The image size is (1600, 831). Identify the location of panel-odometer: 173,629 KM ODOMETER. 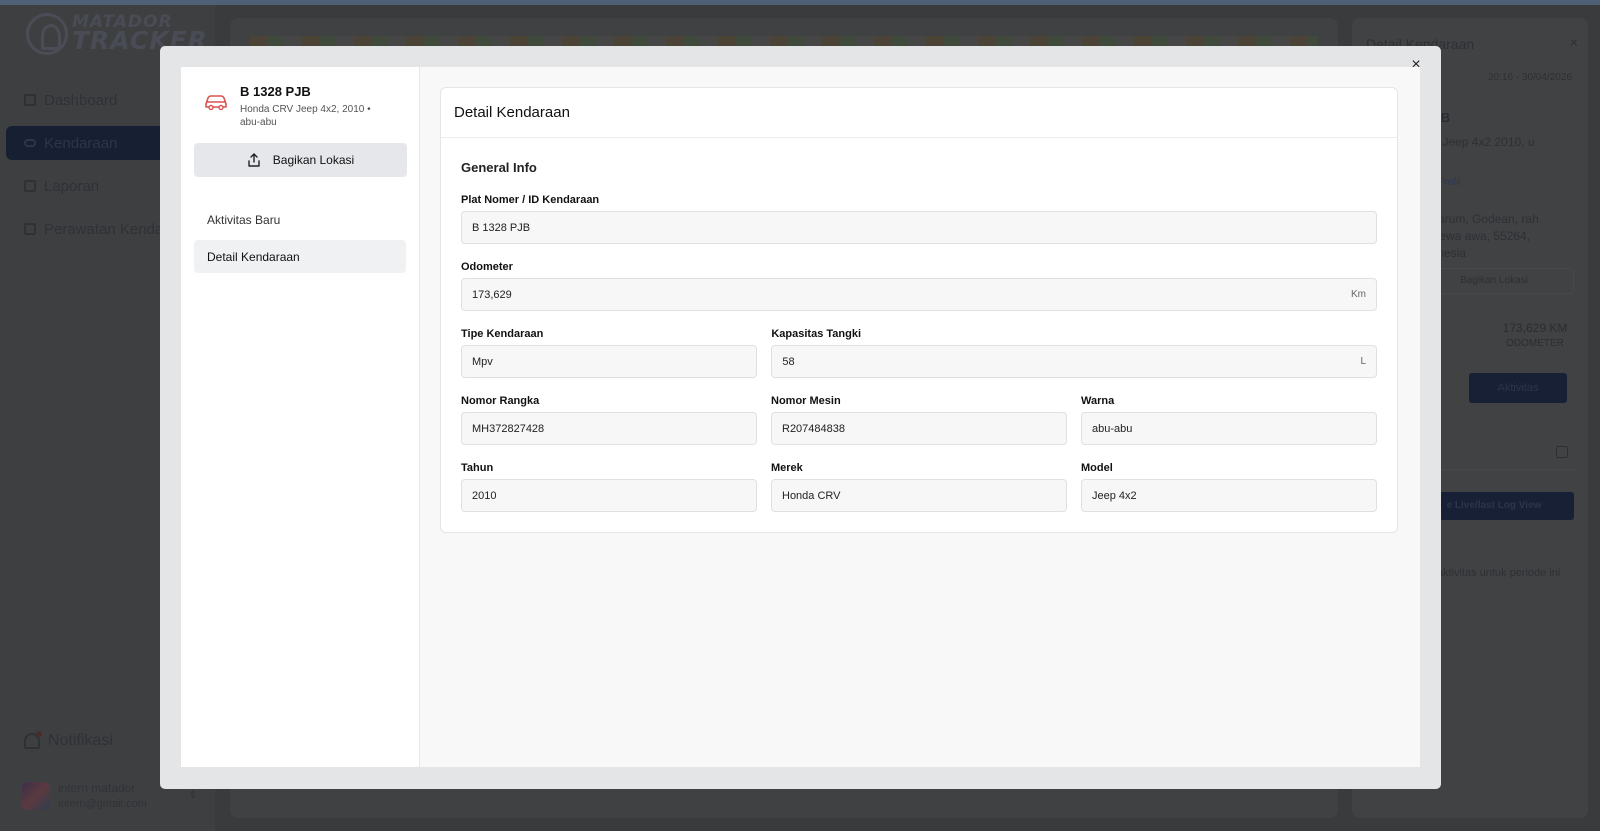
(1535, 335).